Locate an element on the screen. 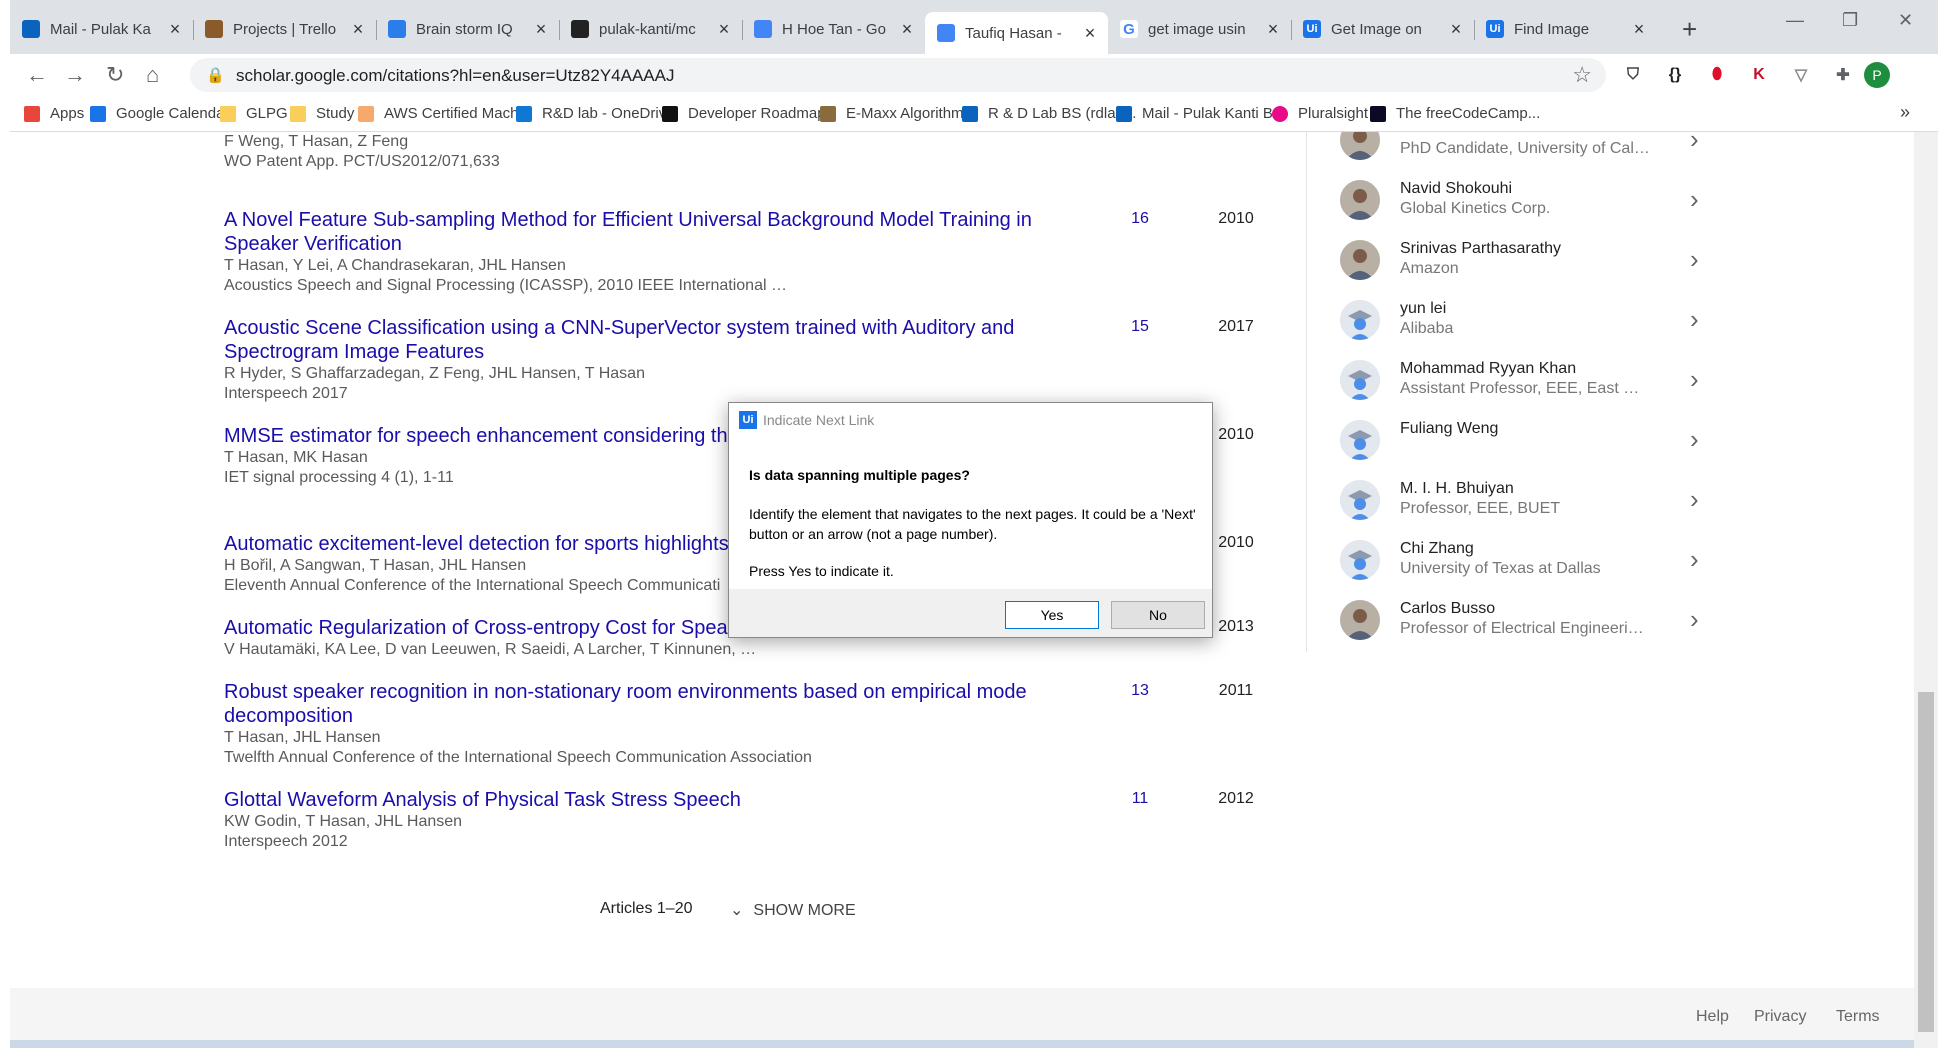 The height and width of the screenshot is (1048, 1938). bookmarks-overflow-icon: » is located at coordinates (1905, 112).